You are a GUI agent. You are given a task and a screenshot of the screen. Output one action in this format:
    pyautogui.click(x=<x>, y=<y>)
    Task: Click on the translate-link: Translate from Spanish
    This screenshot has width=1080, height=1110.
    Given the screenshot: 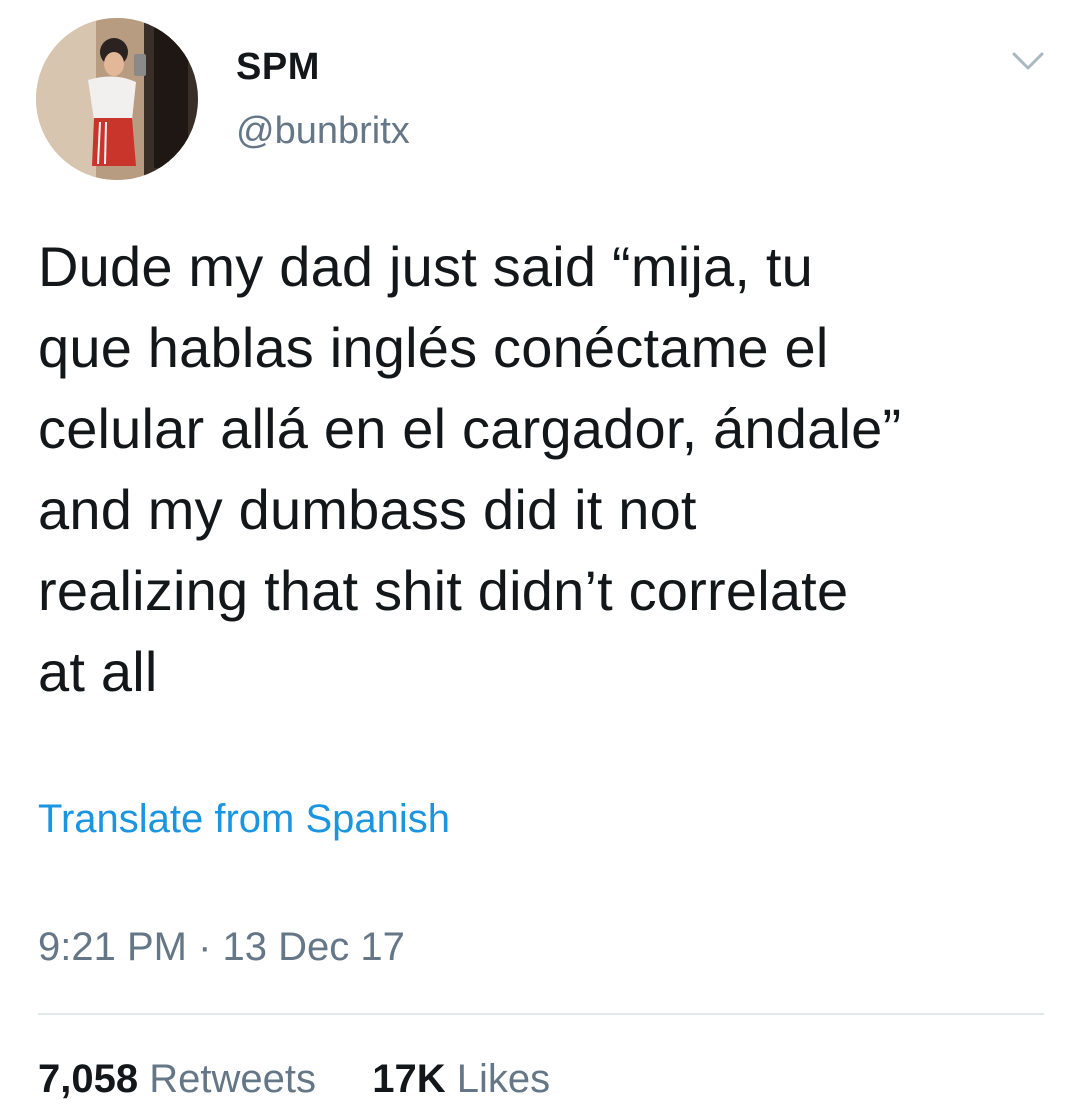 What is the action you would take?
    pyautogui.click(x=244, y=819)
    